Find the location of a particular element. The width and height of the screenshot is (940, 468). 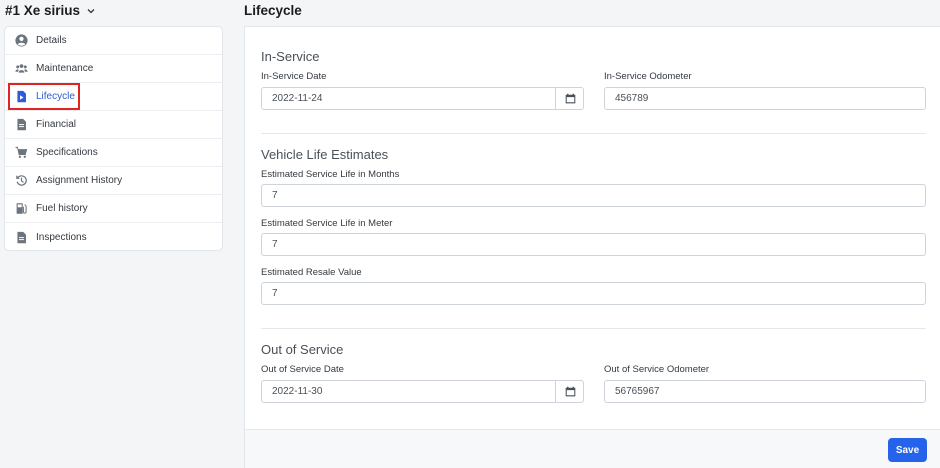

service-life-meter-label: Estimated Service Life in Meter is located at coordinates (327, 223).